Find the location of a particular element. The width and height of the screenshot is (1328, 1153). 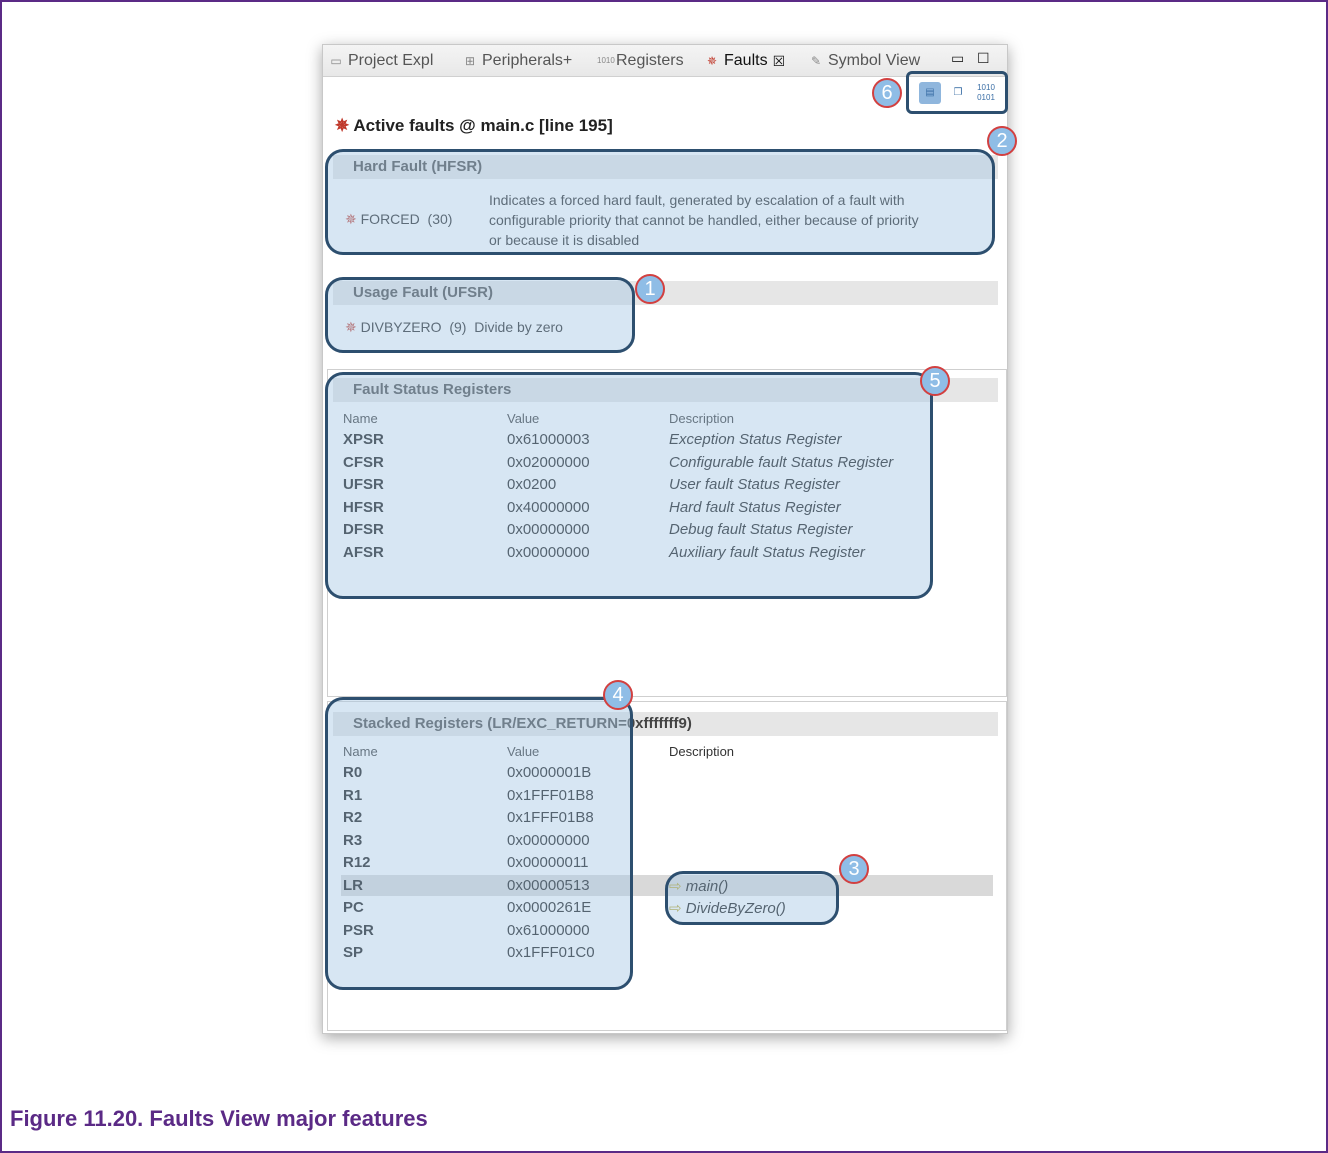

close-icon: ☒ is located at coordinates (779, 61).